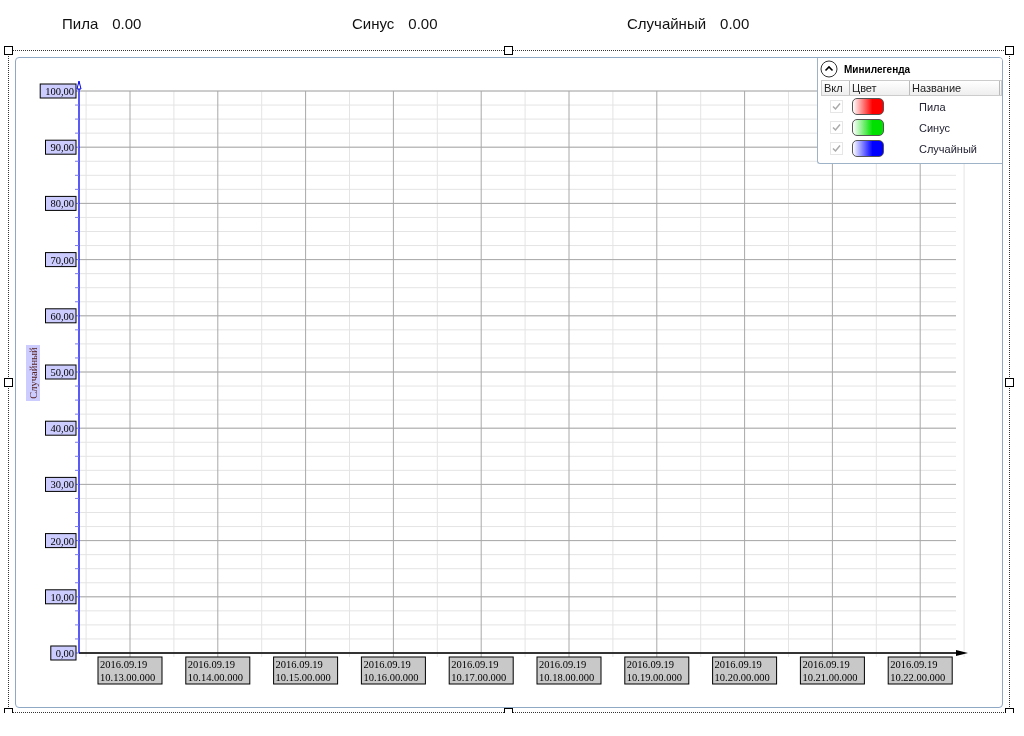  Describe the element at coordinates (33, 373) in the screenshot. I see `y-axis-title: Случайный` at that location.